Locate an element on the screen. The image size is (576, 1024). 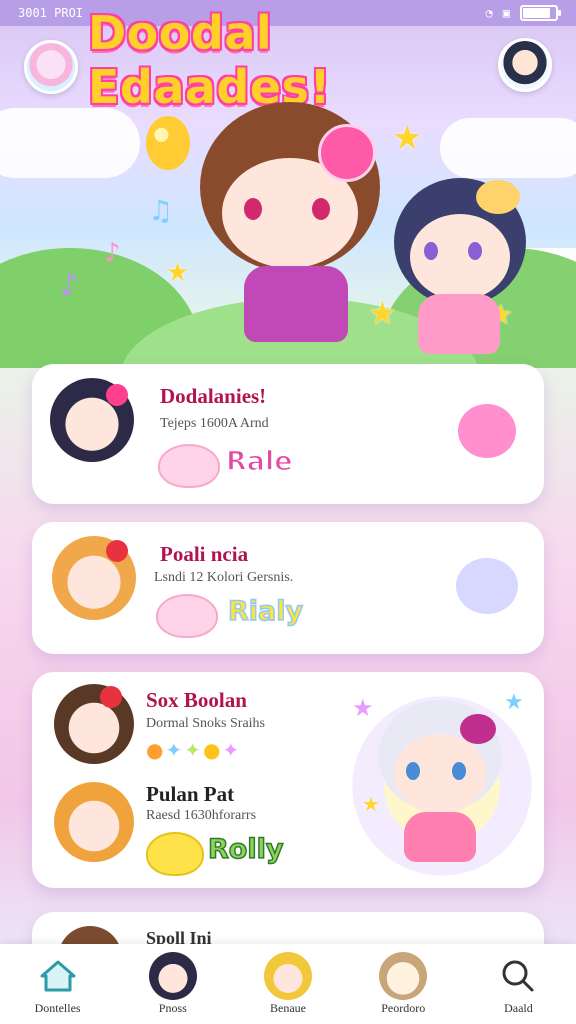
profile-avatar is located at coordinates (51, 67).